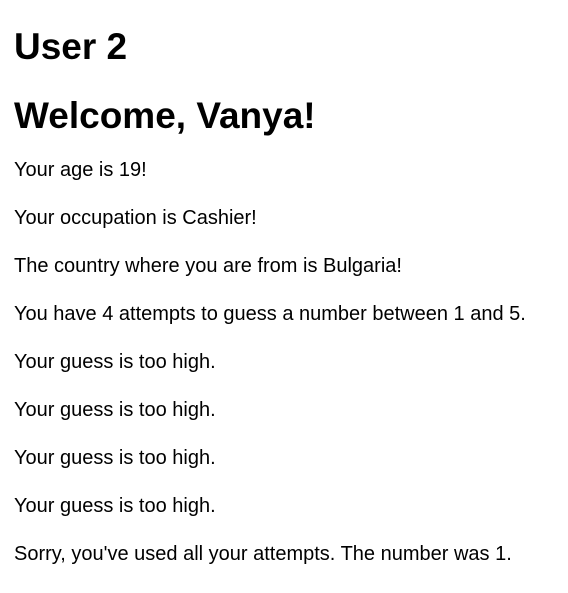 This screenshot has height=593, width=568. What do you see at coordinates (165, 115) in the screenshot?
I see `welcome-heading: Welcome, Vanya!` at bounding box center [165, 115].